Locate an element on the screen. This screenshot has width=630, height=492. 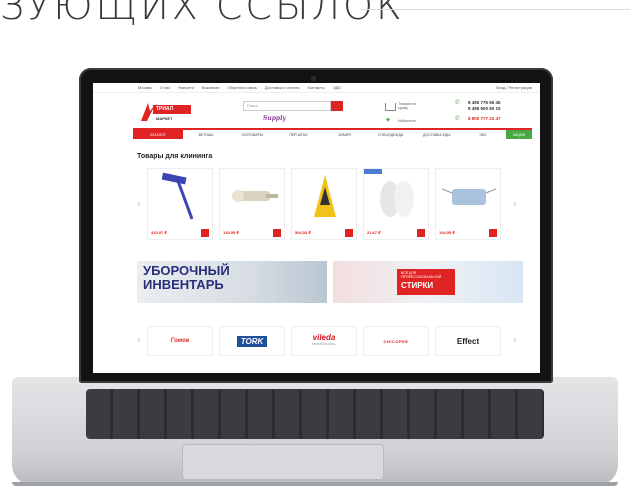
topbar-link: Контакты is located at coordinates (315, 87).